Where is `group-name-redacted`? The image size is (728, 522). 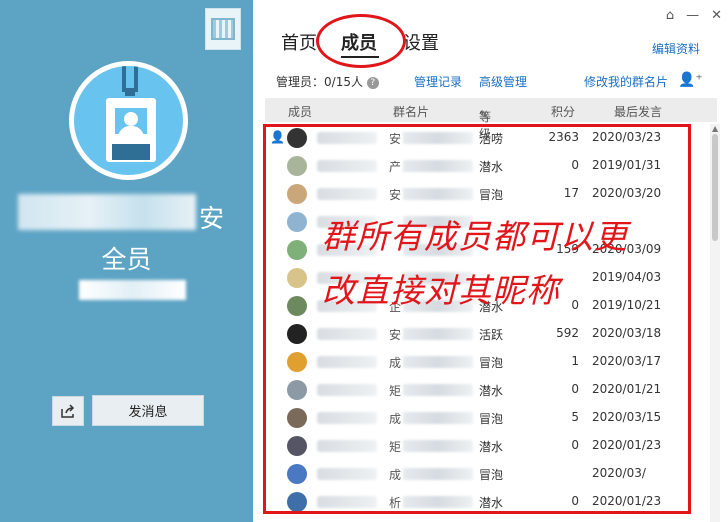
group-name-redacted is located at coordinates (107, 212).